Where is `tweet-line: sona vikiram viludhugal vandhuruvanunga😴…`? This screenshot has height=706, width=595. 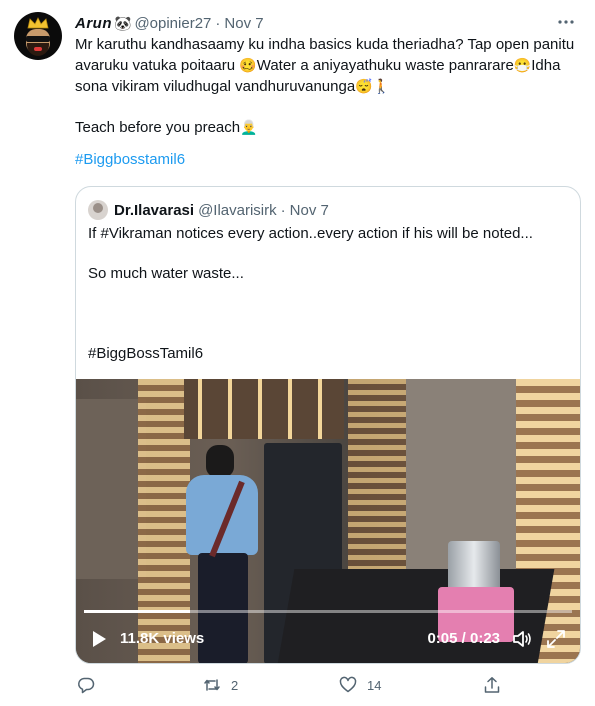
tweet-line: sona vikiram viludhugal vandhuruvanunga😴… is located at coordinates (327, 86).